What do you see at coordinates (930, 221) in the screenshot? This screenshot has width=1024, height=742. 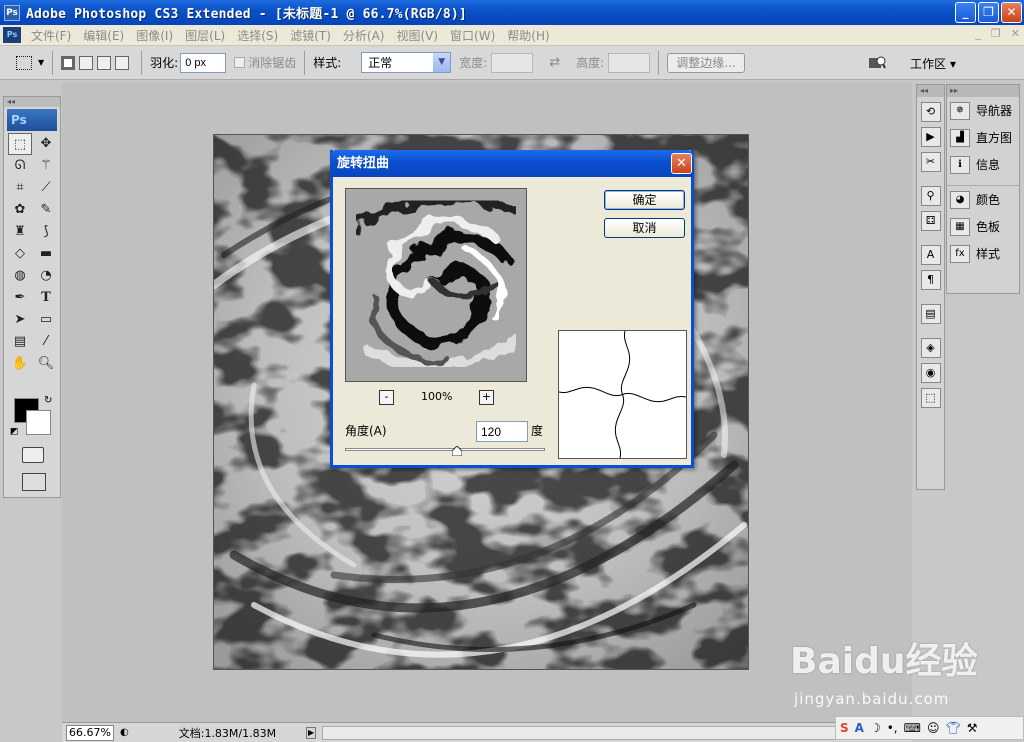 I see `clone-source-icon: ⚃` at bounding box center [930, 221].